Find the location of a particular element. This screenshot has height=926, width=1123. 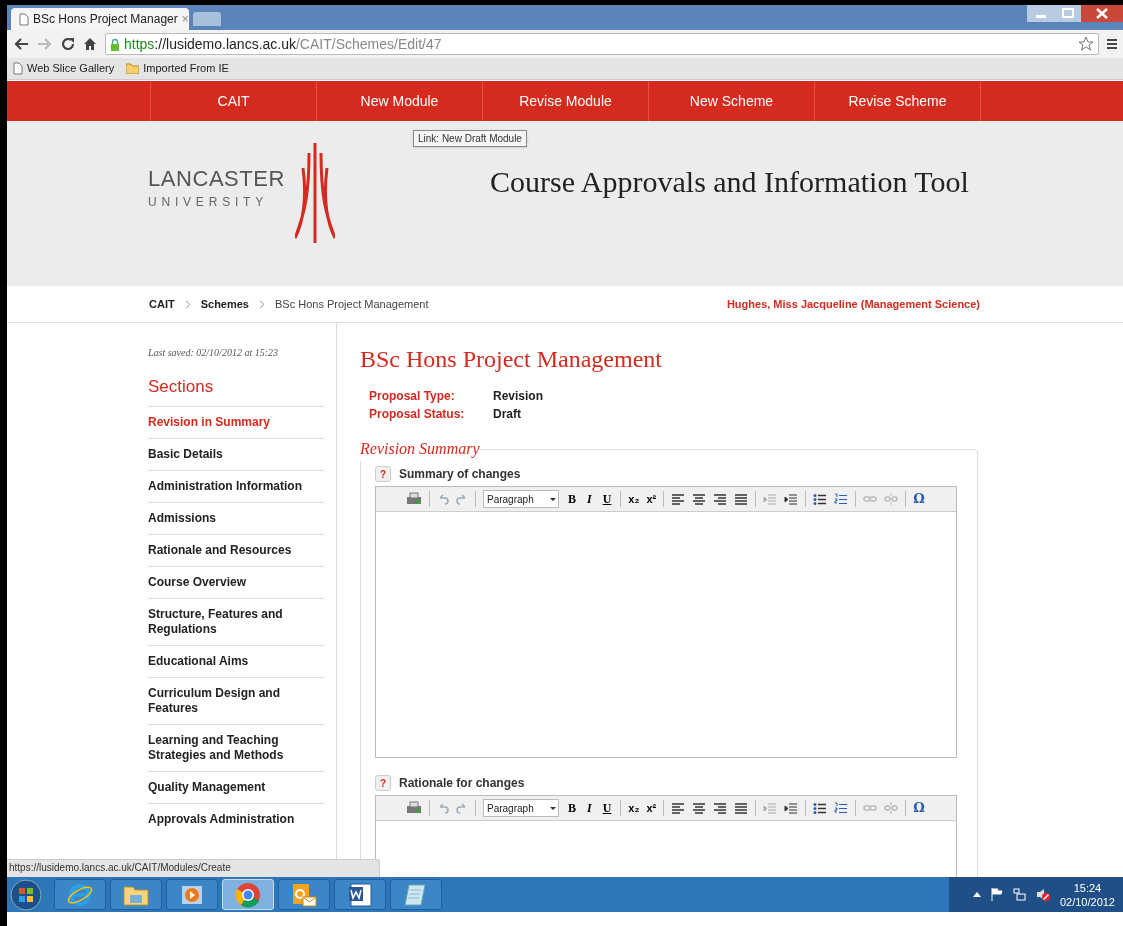

logo-mark-icon is located at coordinates (315, 193).